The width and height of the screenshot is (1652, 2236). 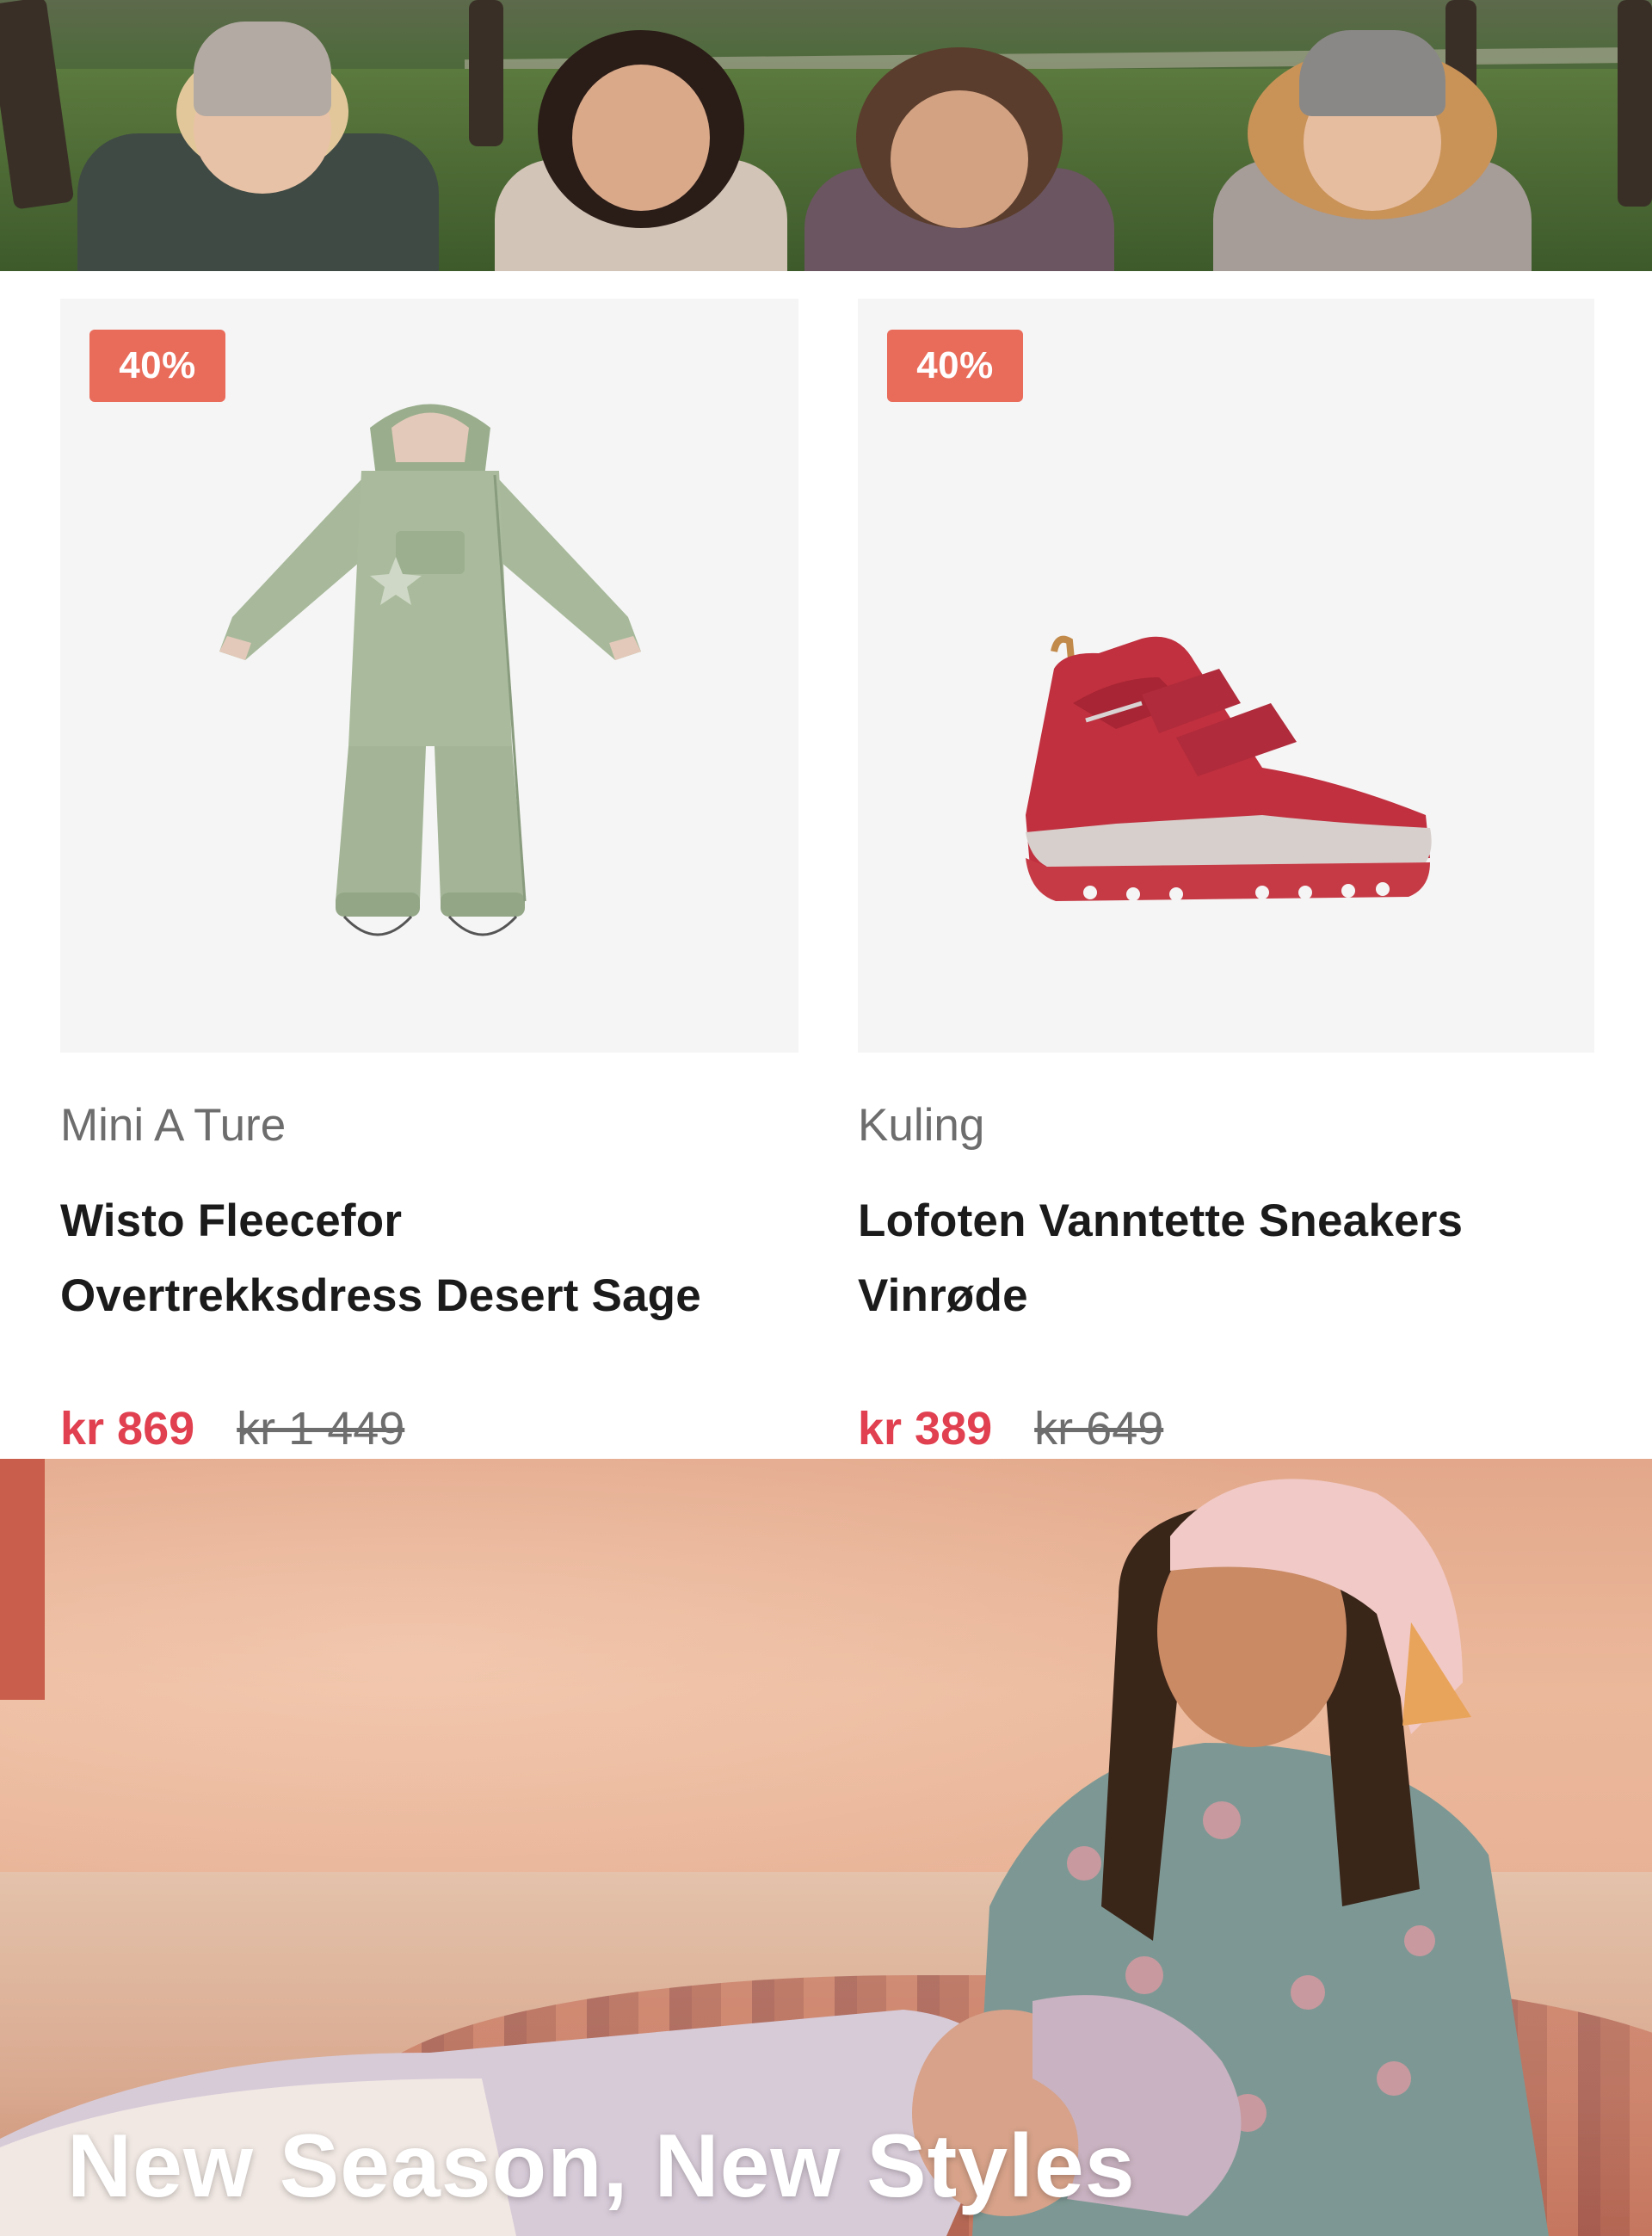 What do you see at coordinates (232, 1429) in the screenshot?
I see `price-row: kr 869 kr 1 449` at bounding box center [232, 1429].